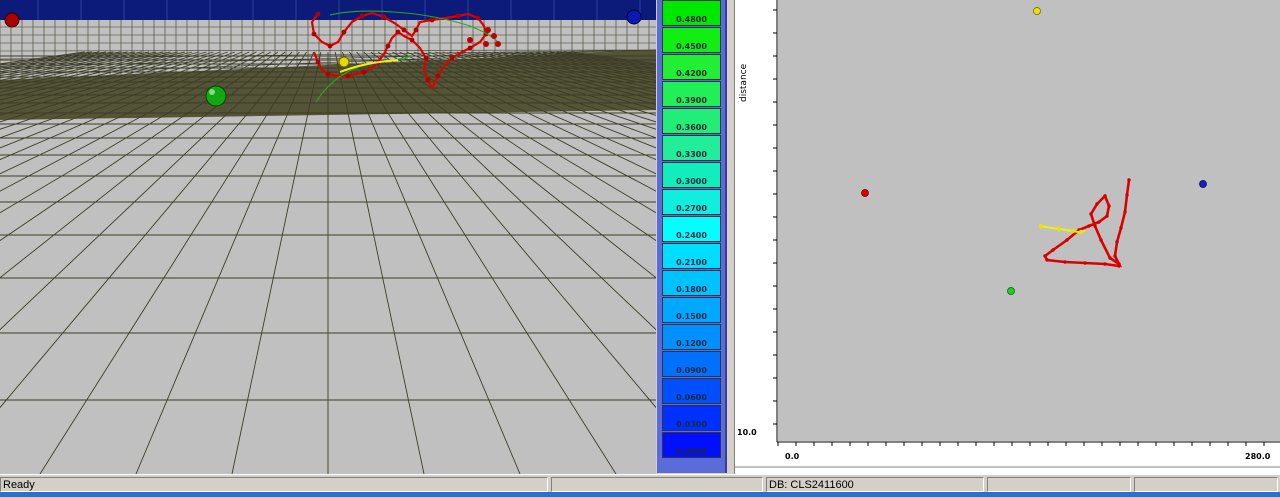  What do you see at coordinates (634, 17) in the screenshot?
I see `blue-corner-marker` at bounding box center [634, 17].